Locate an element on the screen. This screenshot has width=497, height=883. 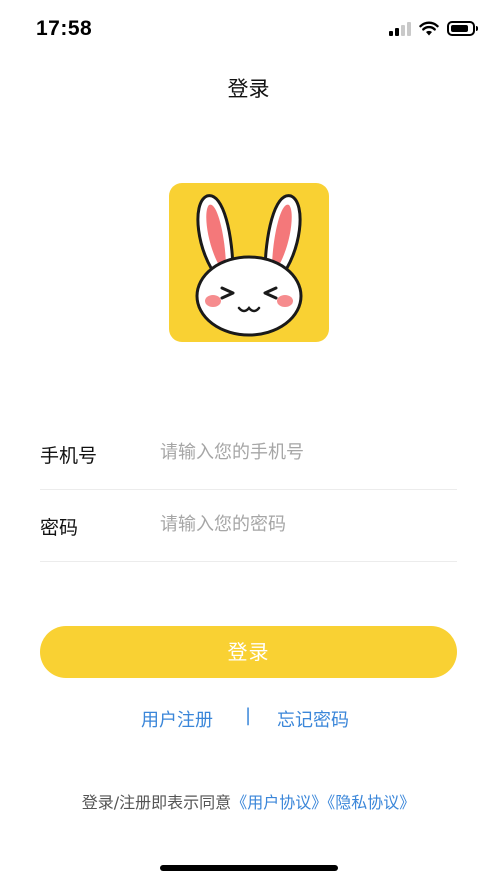
phone-row: 手机号 is located at coordinates (248, 453).